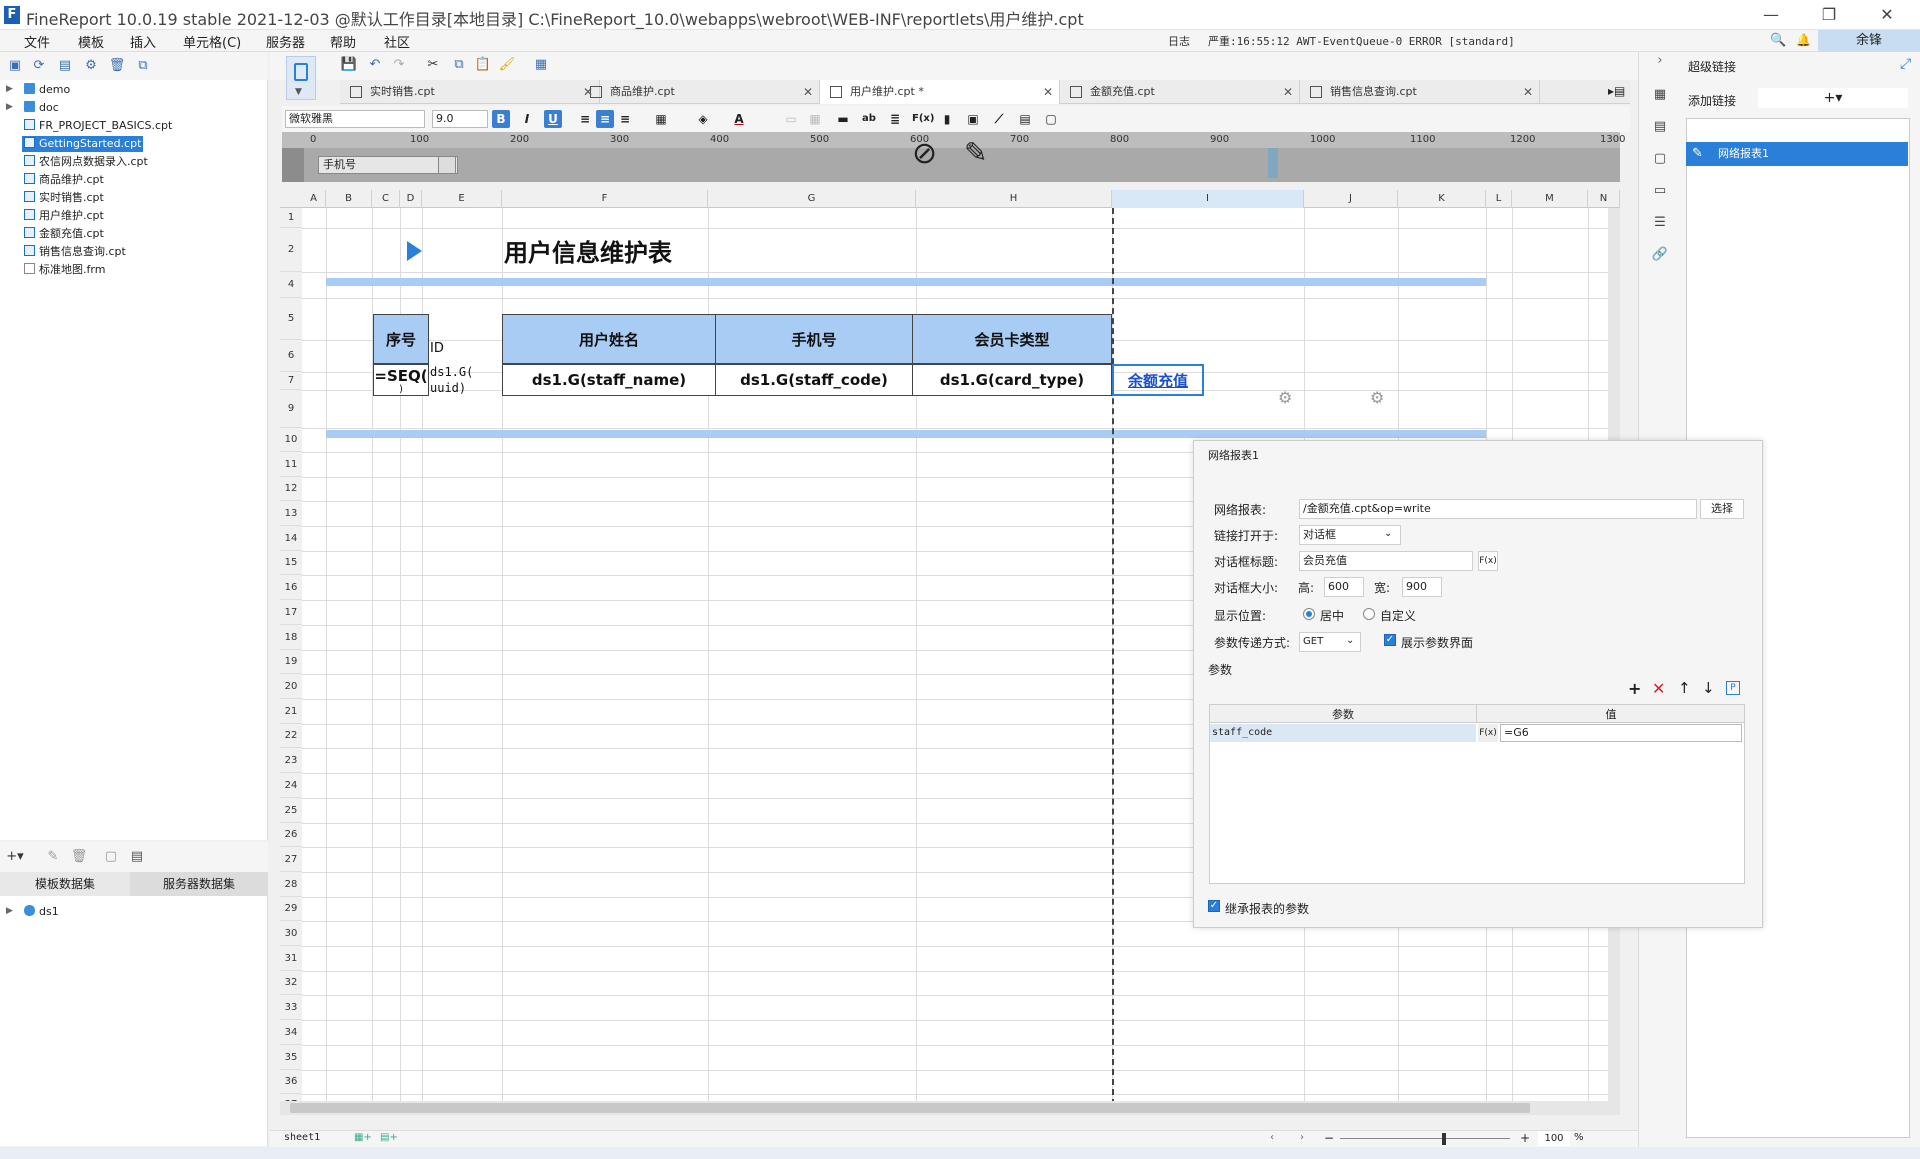 The image size is (1920, 1159). I want to click on menu-file: 文件, so click(37, 41).